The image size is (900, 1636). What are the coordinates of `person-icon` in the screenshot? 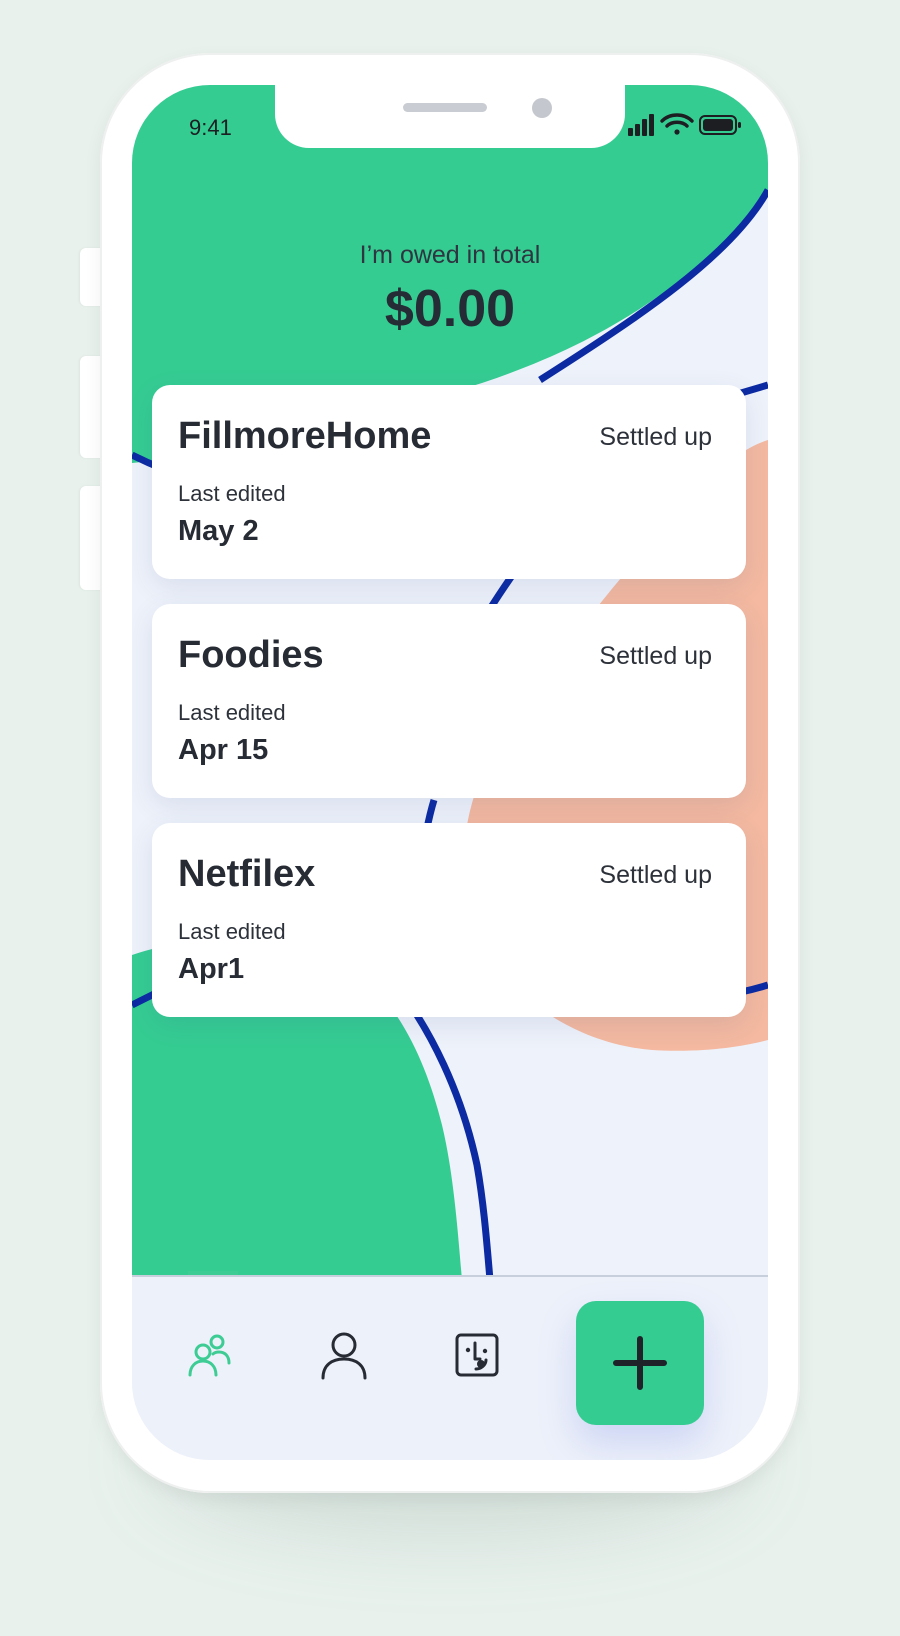 It's located at (344, 1356).